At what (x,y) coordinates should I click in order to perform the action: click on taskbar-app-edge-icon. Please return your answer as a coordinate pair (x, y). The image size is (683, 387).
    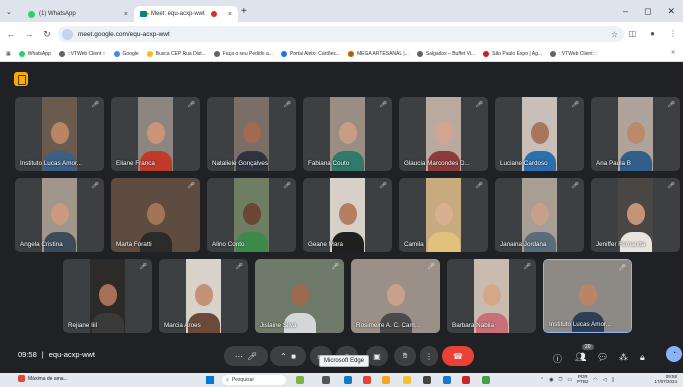
    Looking at the image, I should click on (348, 380).